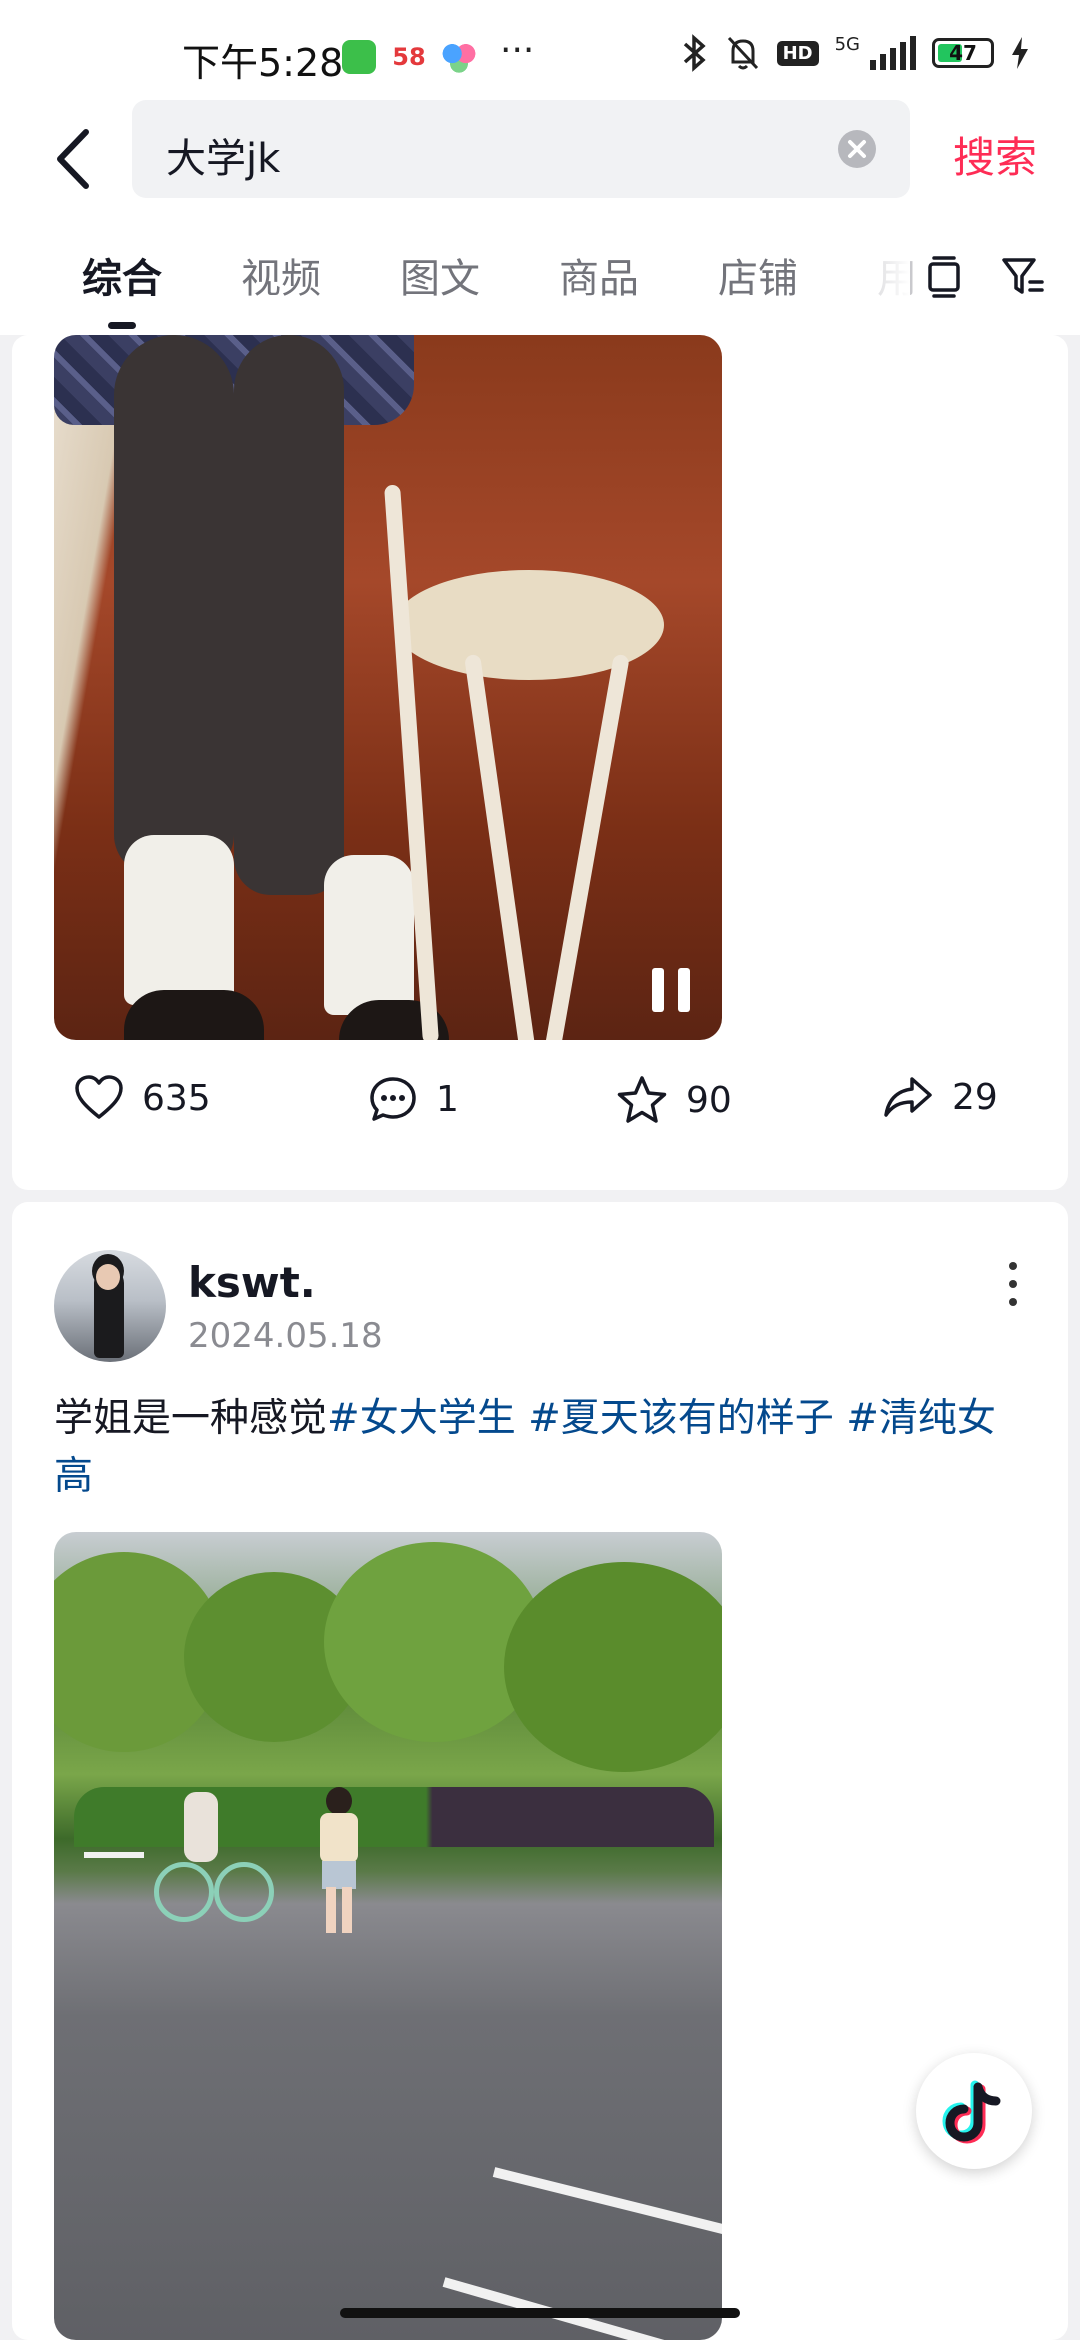  Describe the element at coordinates (214, 1857) in the screenshot. I see `video-frame-cyclist` at that location.